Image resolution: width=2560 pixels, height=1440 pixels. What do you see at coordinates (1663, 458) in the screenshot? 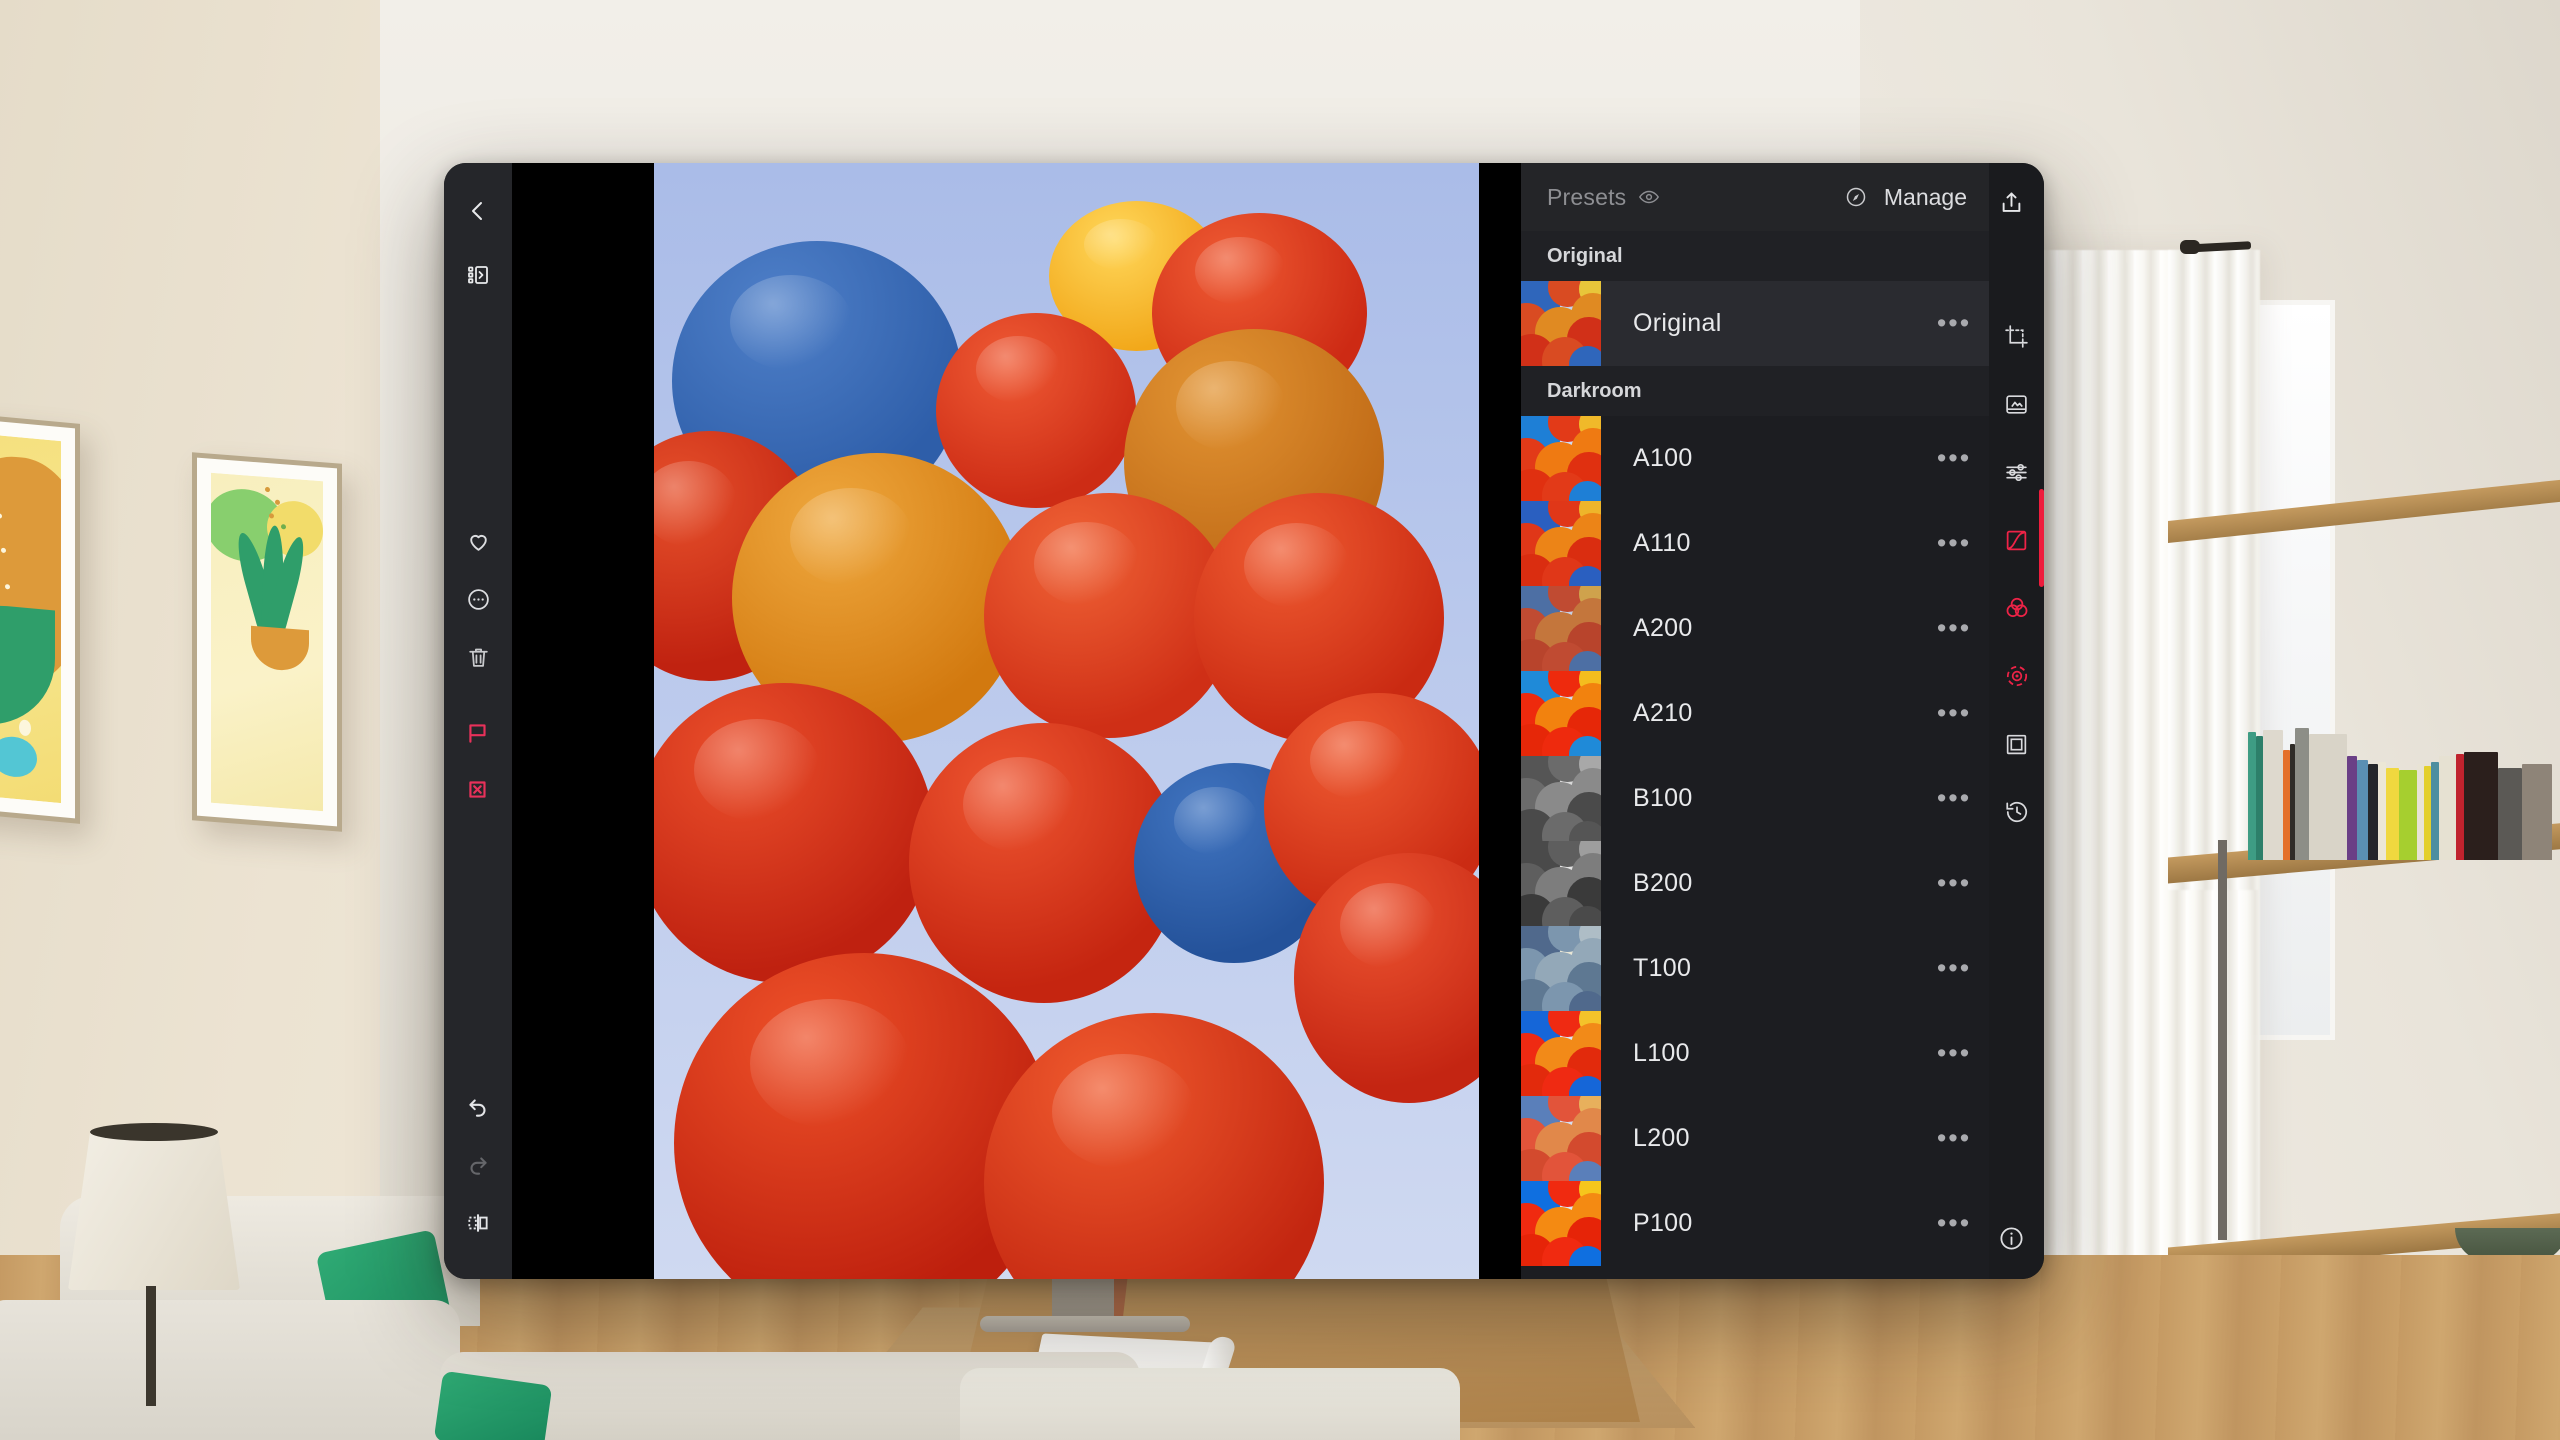
I see `preset-name-label: A100` at bounding box center [1663, 458].